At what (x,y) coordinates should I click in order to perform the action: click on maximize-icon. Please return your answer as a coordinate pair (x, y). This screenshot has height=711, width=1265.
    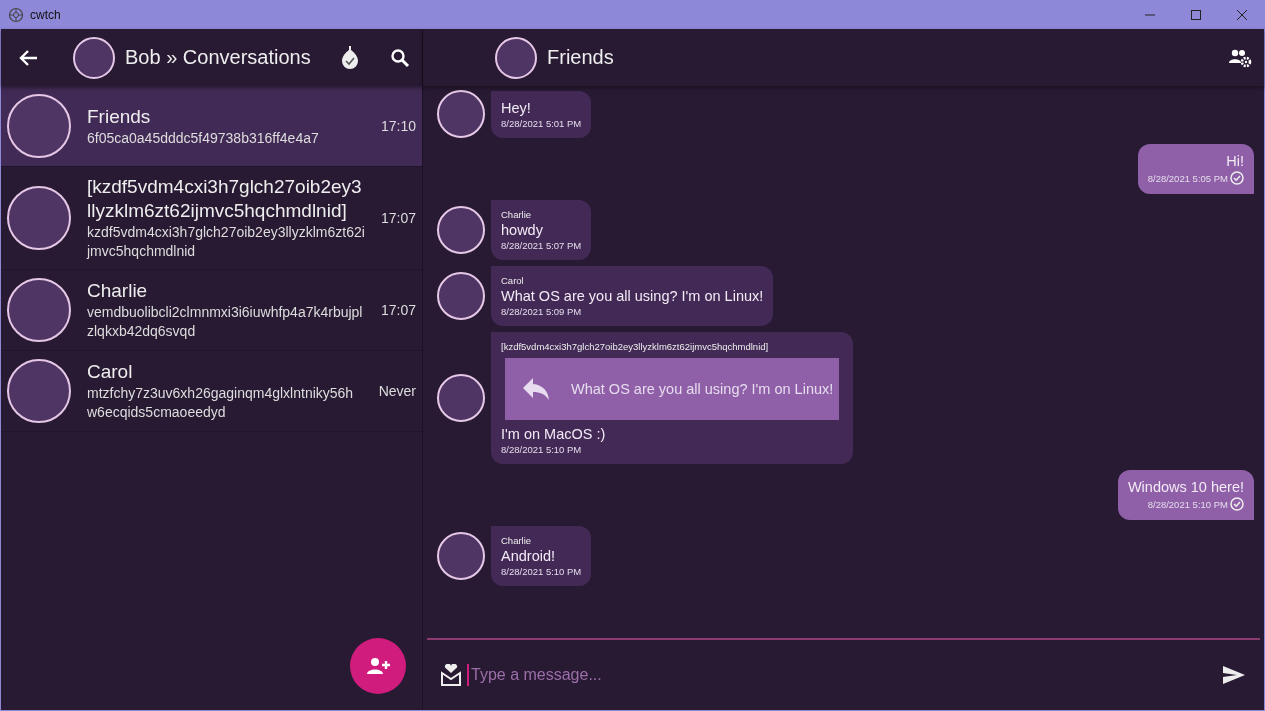
    Looking at the image, I should click on (1196, 14).